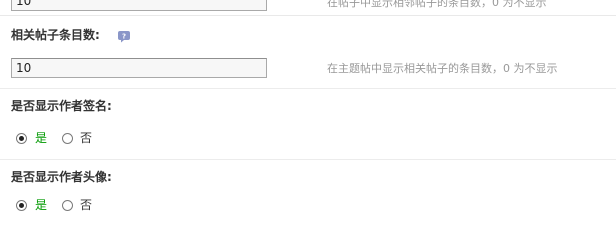 The width and height of the screenshot is (616, 240). What do you see at coordinates (21, 205) in the screenshot?
I see `show-avatar-yes-radio` at bounding box center [21, 205].